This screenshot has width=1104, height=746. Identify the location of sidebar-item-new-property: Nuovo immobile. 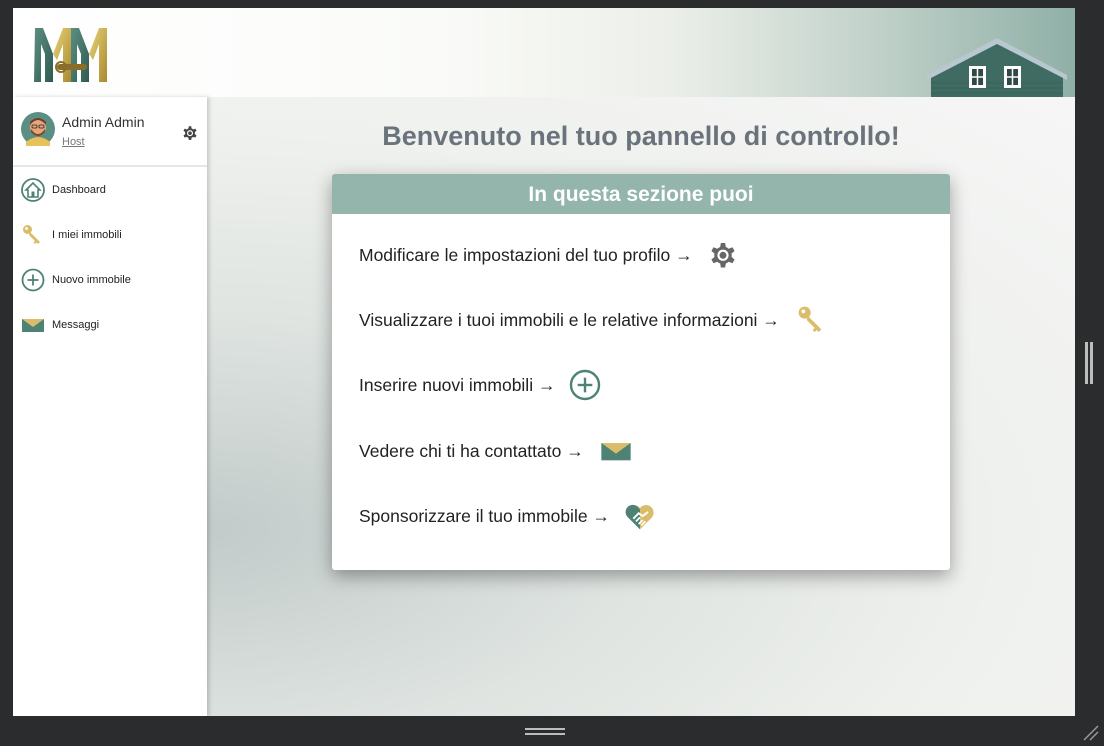
(110, 280).